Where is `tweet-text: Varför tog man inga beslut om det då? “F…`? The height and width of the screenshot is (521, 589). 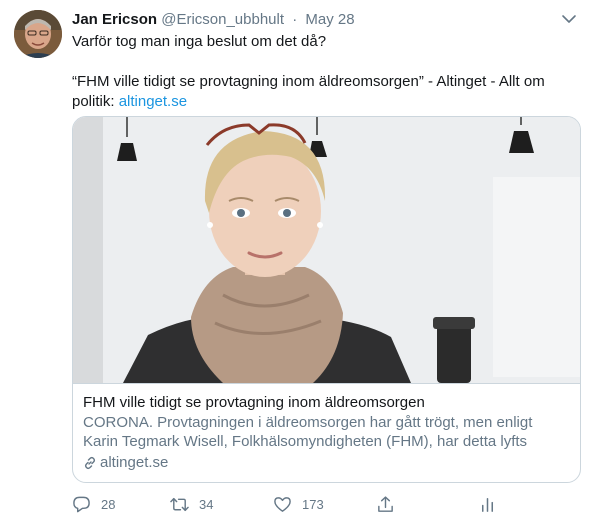 tweet-text: Varför tog man inga beslut om det då? “F… is located at coordinates (324, 72).